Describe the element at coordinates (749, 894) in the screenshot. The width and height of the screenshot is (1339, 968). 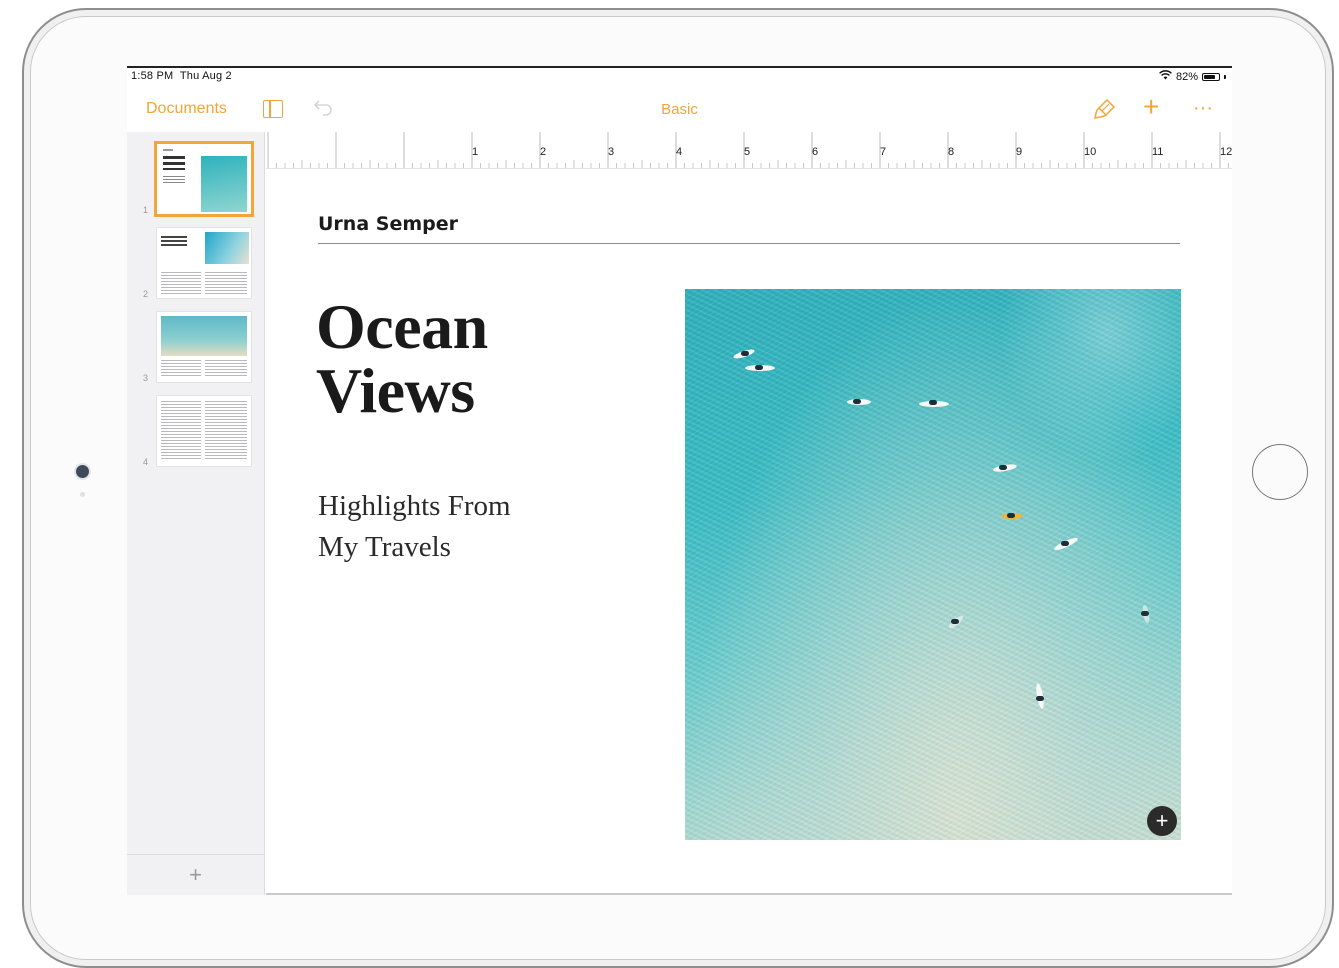
I see `screen-bottom-edge` at that location.